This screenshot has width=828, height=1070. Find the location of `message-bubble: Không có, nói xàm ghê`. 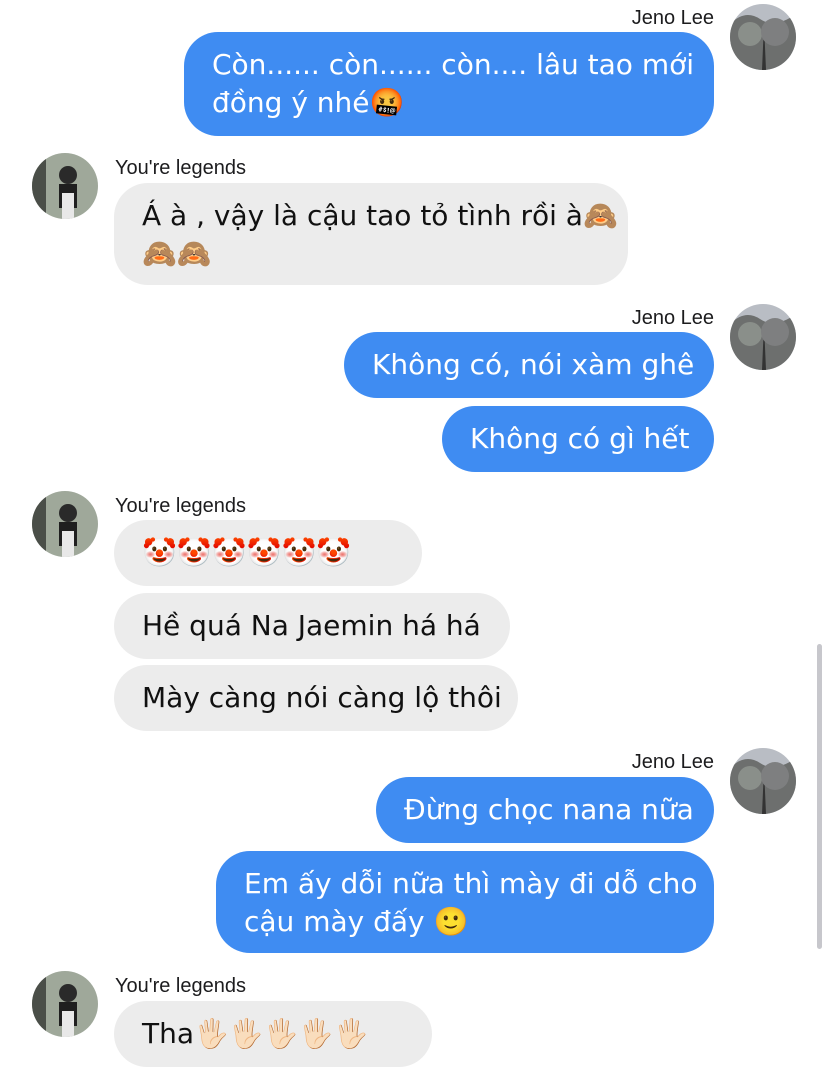

message-bubble: Không có, nói xàm ghê is located at coordinates (529, 365).